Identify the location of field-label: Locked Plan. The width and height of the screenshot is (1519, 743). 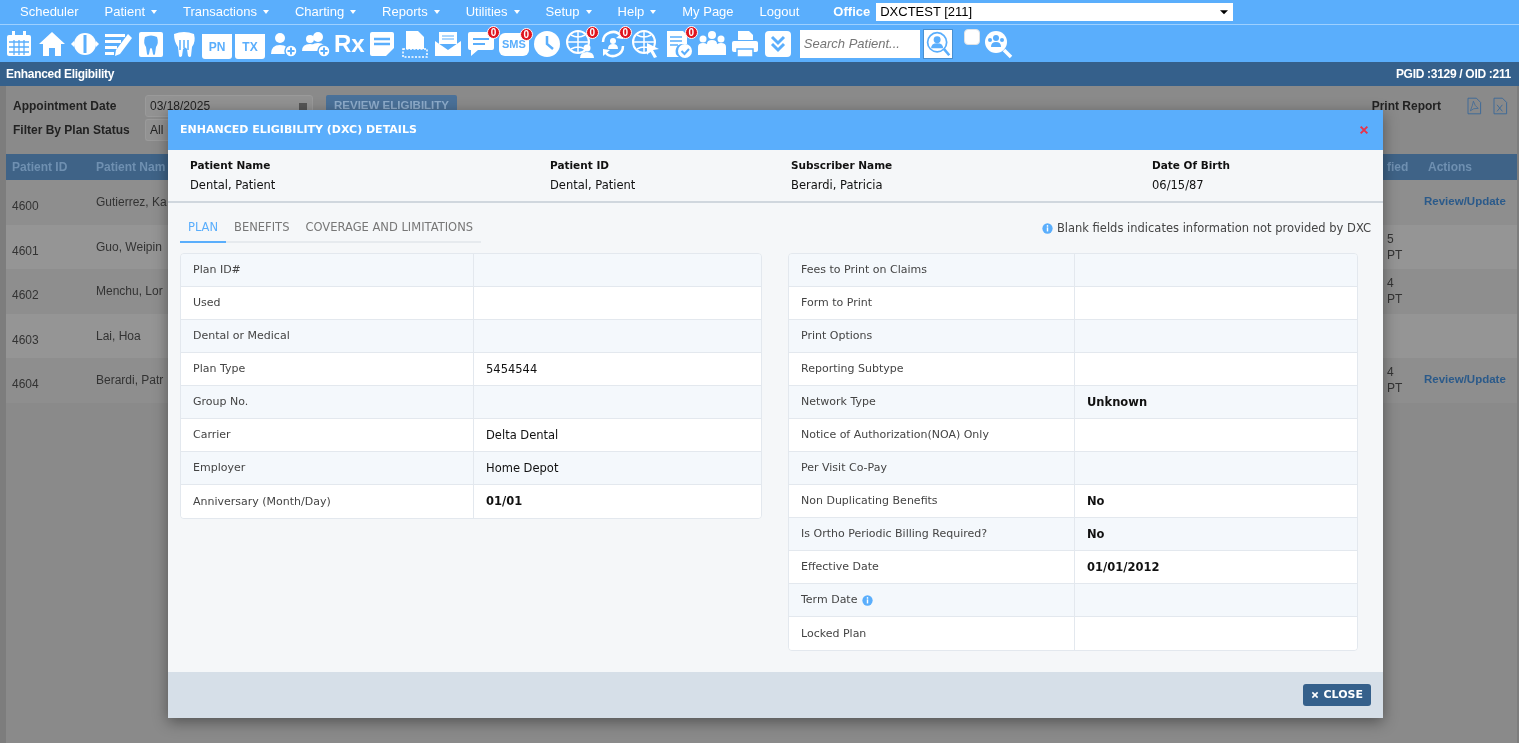
(834, 633).